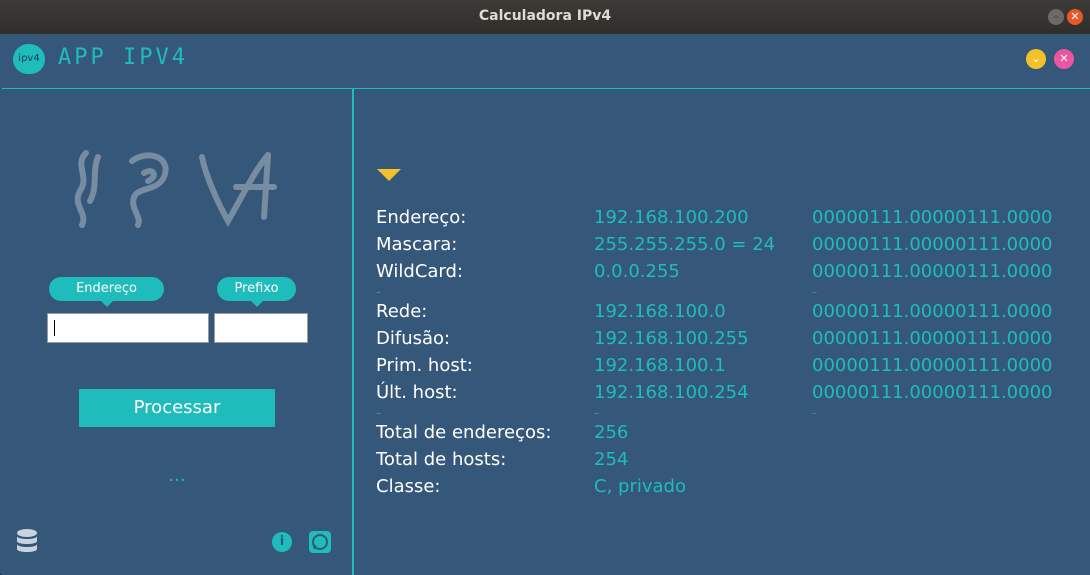 Image resolution: width=1090 pixels, height=575 pixels. What do you see at coordinates (1064, 59) in the screenshot?
I see `close-icon: ✕` at bounding box center [1064, 59].